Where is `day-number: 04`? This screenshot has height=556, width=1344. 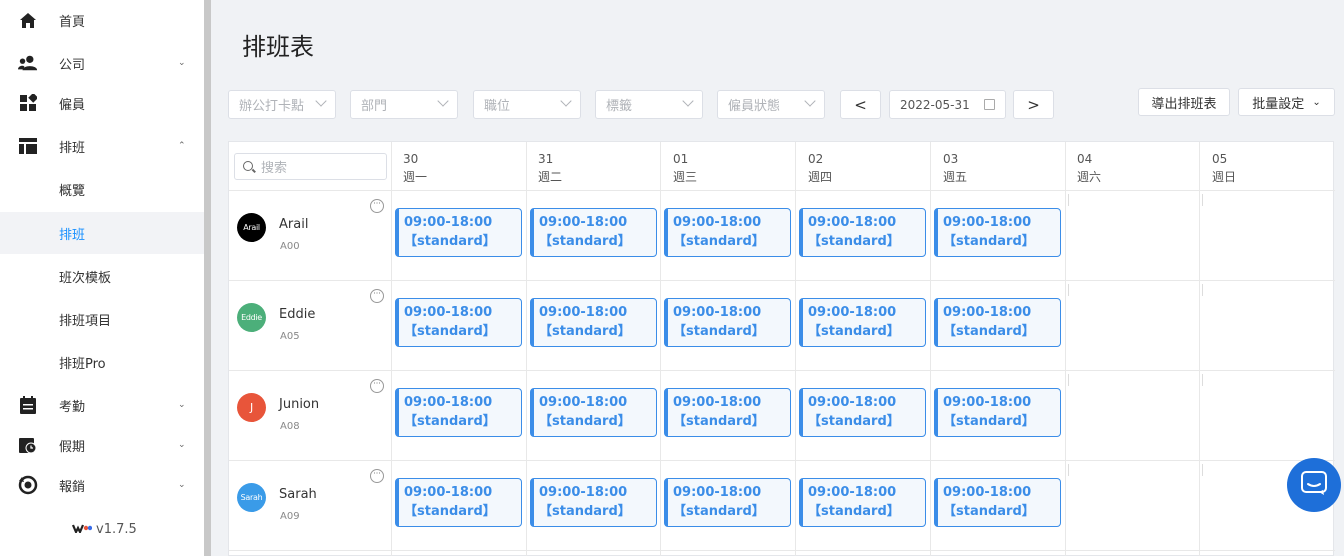
day-number: 04 is located at coordinates (1085, 159).